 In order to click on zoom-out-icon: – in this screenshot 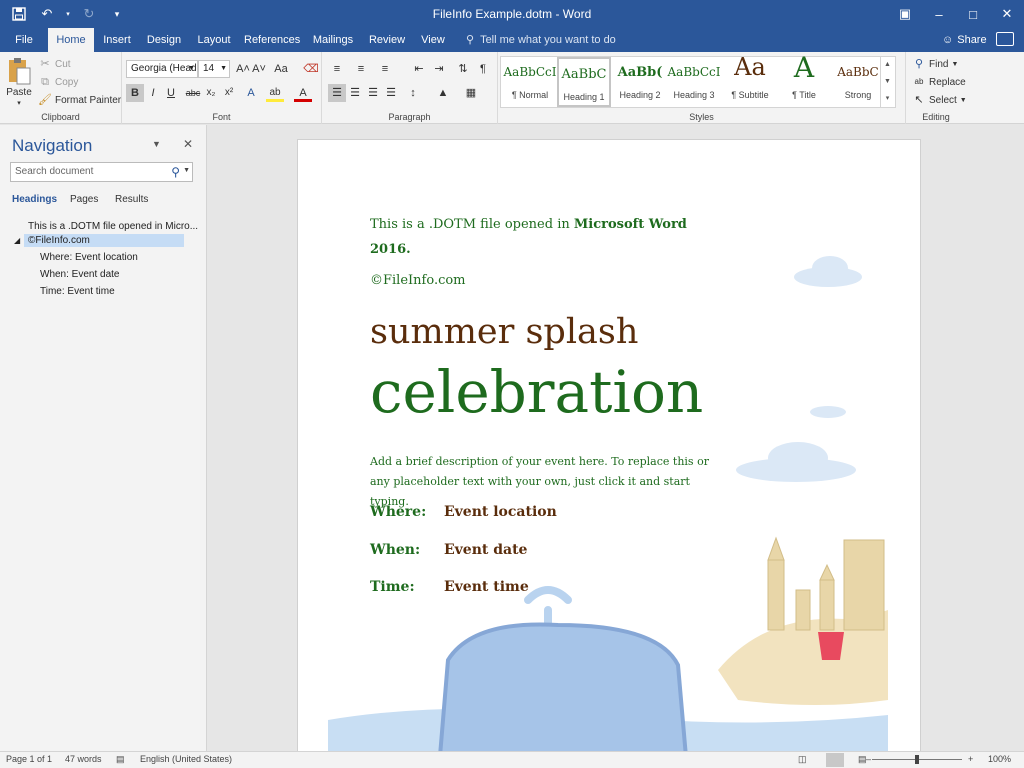, I will do `click(868, 759)`.